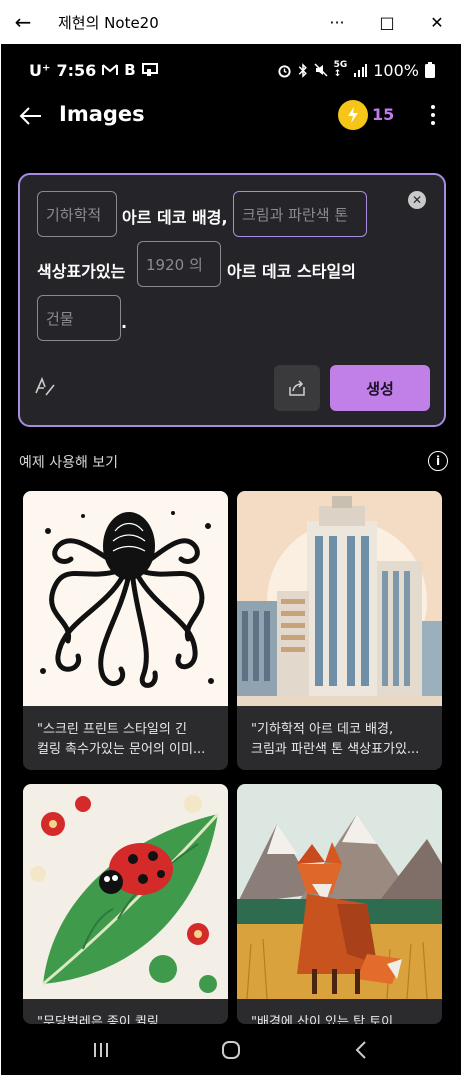 The image size is (462, 1076). What do you see at coordinates (124, 322) in the screenshot?
I see `prompt-text-4: .` at bounding box center [124, 322].